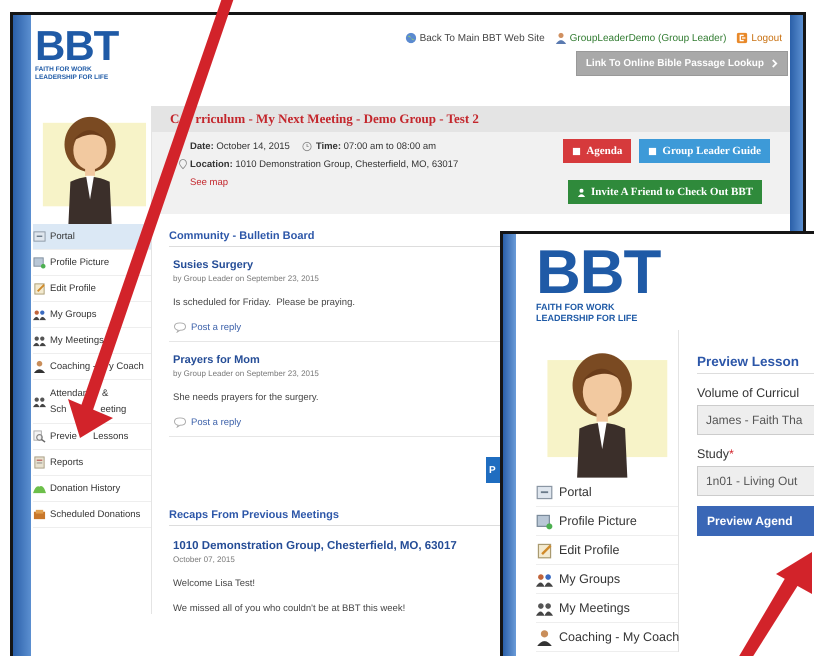 The height and width of the screenshot is (656, 814). What do you see at coordinates (607, 579) in the screenshot?
I see `sidebar-item: My Groups` at bounding box center [607, 579].